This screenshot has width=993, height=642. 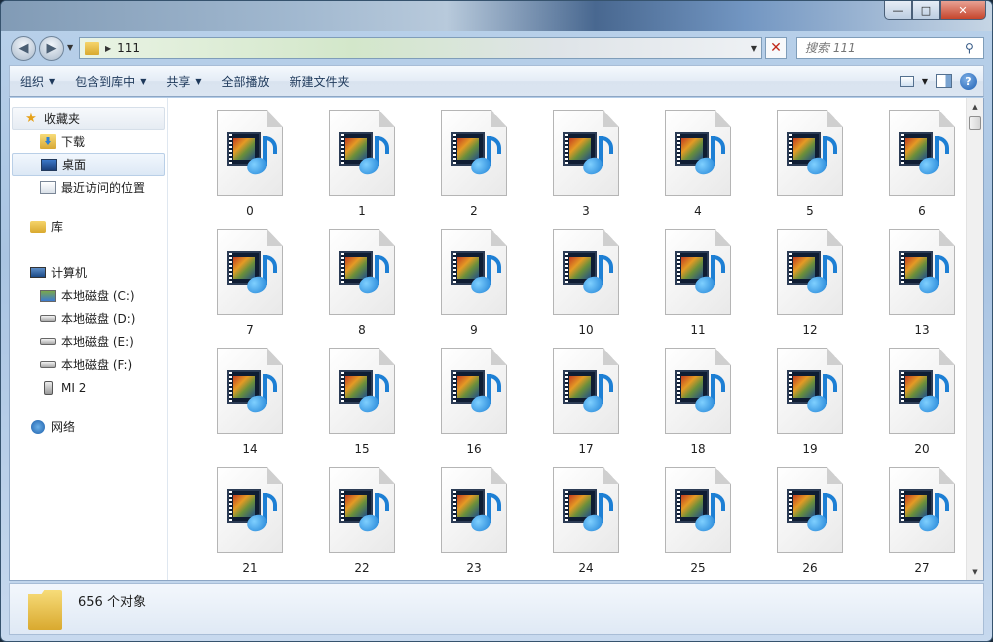 I want to click on sidebar-item-desktop: 桌面, so click(x=88, y=164).